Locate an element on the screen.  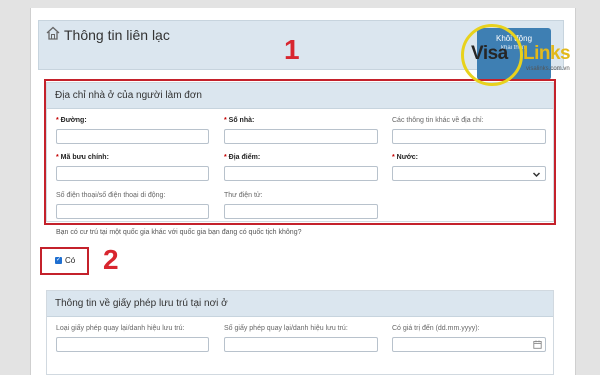
permit-number-input is located at coordinates (301, 344).